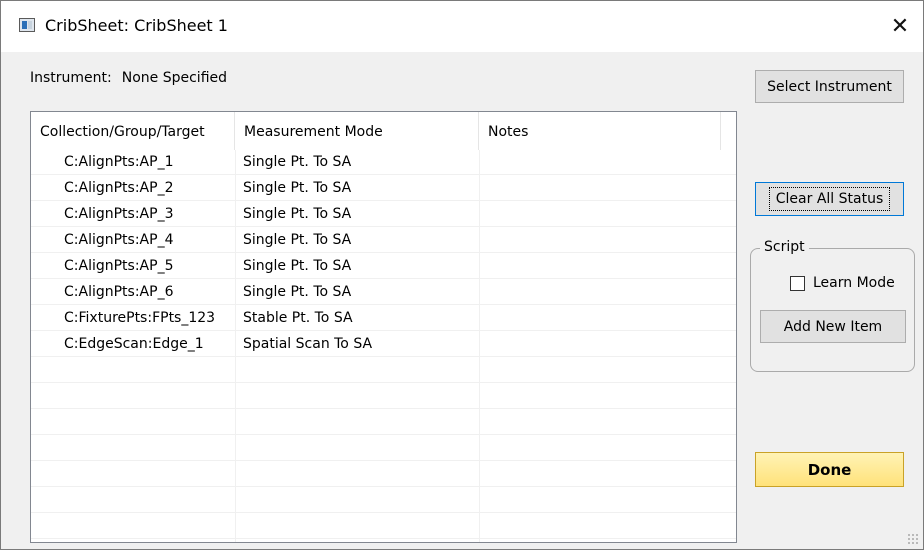  What do you see at coordinates (829, 469) in the screenshot?
I see `done-button: Done` at bounding box center [829, 469].